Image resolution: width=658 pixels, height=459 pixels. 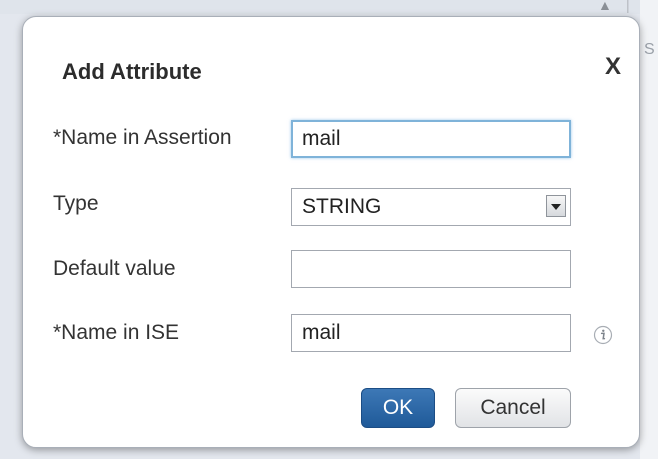 What do you see at coordinates (649, 229) in the screenshot?
I see `background-panel` at bounding box center [649, 229].